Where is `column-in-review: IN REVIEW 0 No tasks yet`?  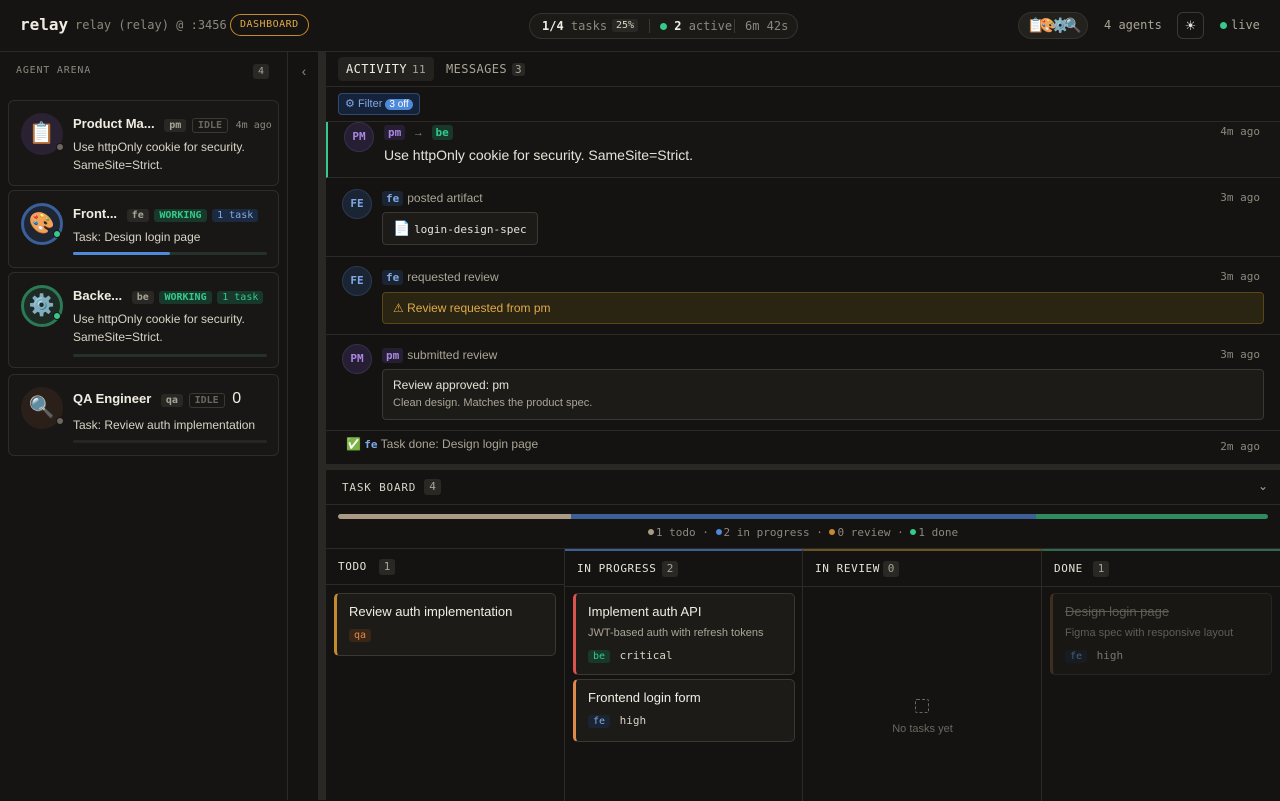
column-in-review: IN REVIEW 0 No tasks yet is located at coordinates (922, 675).